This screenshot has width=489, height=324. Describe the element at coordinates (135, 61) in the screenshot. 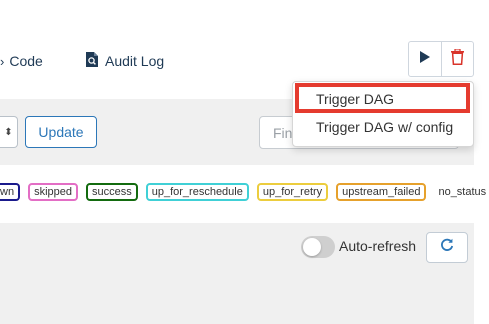

I see `nav-audit-label: Audit Log` at that location.